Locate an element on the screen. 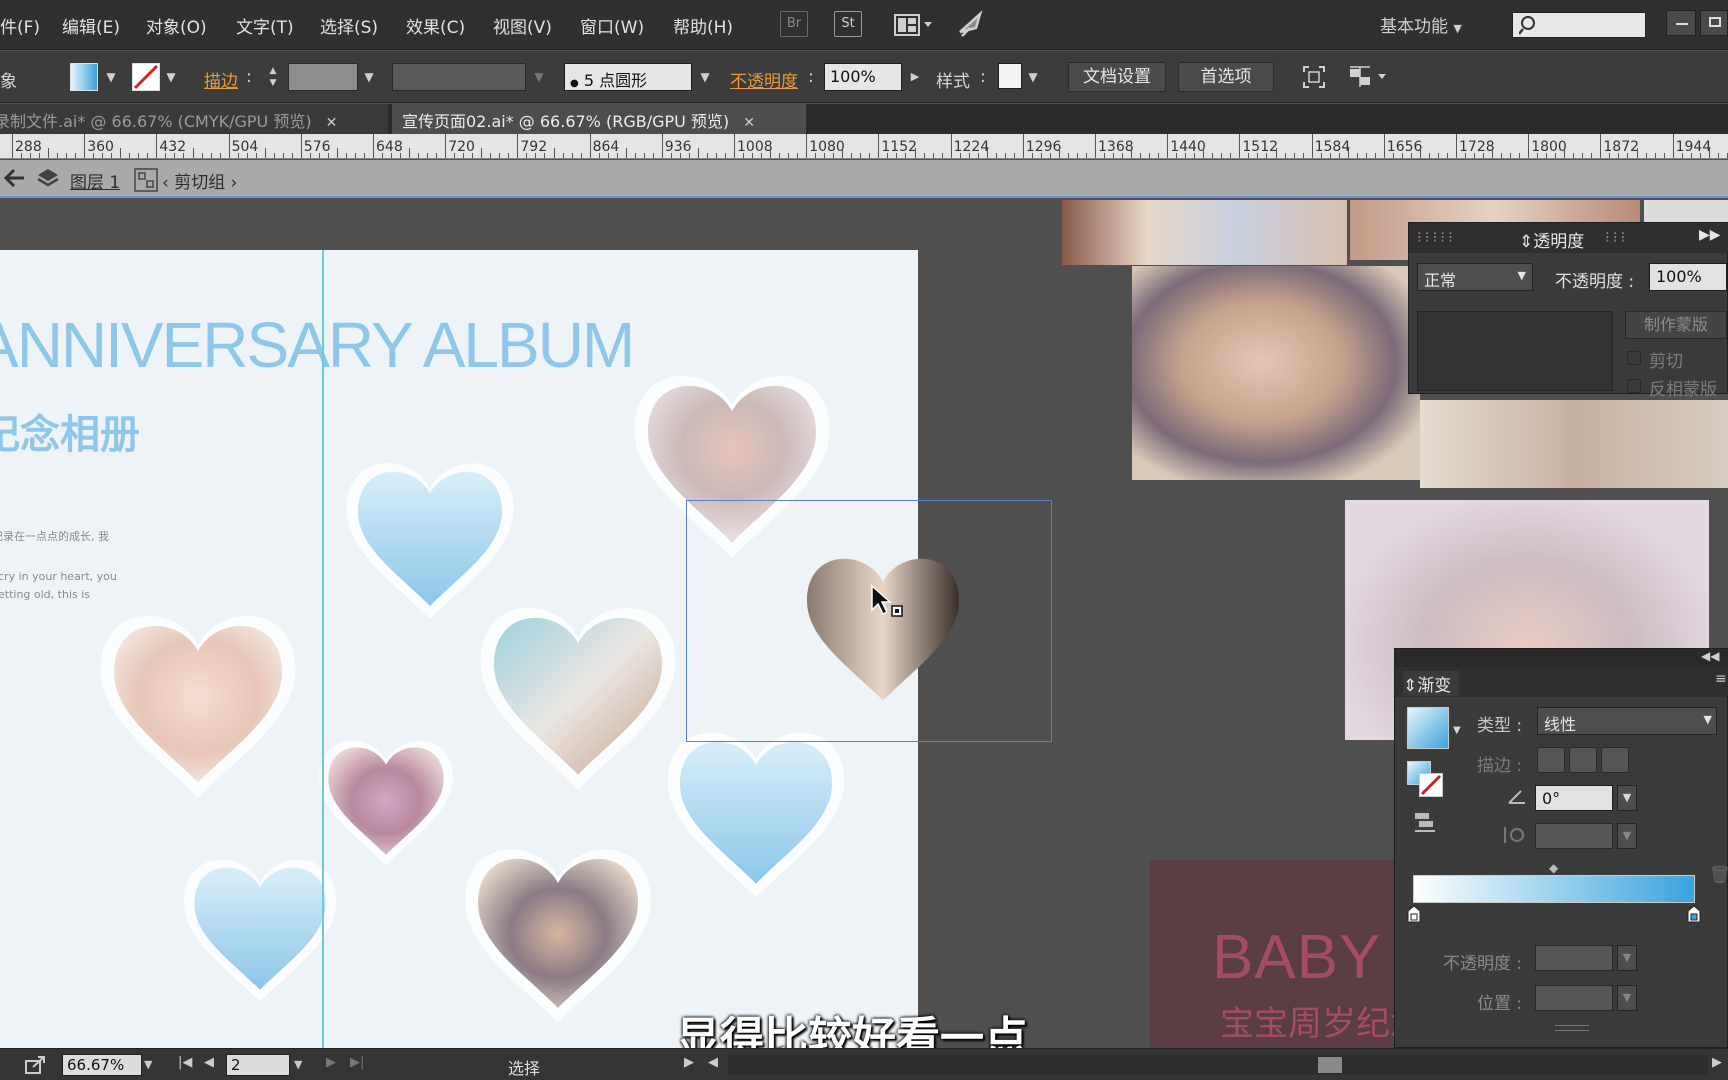 Image resolution: width=1728 pixels, height=1080 pixels. gpu-performance-icon is located at coordinates (971, 27).